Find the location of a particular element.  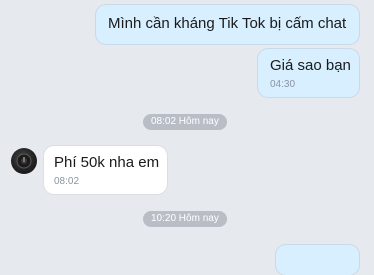

message-text: Mình cần kháng Tik Tok bị cấm chat is located at coordinates (227, 23).